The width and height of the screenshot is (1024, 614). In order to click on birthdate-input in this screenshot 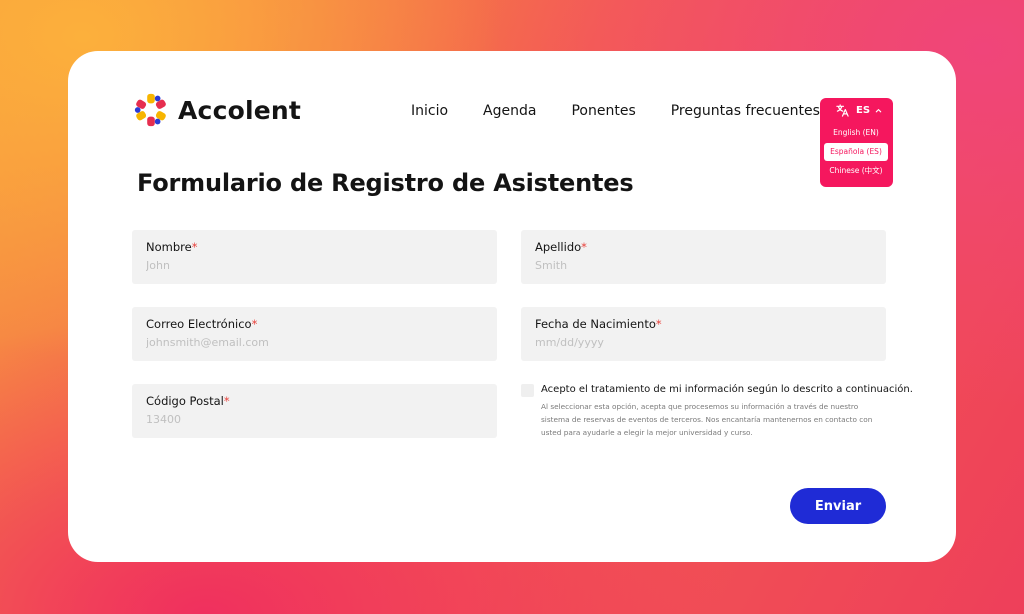, I will do `click(700, 342)`.